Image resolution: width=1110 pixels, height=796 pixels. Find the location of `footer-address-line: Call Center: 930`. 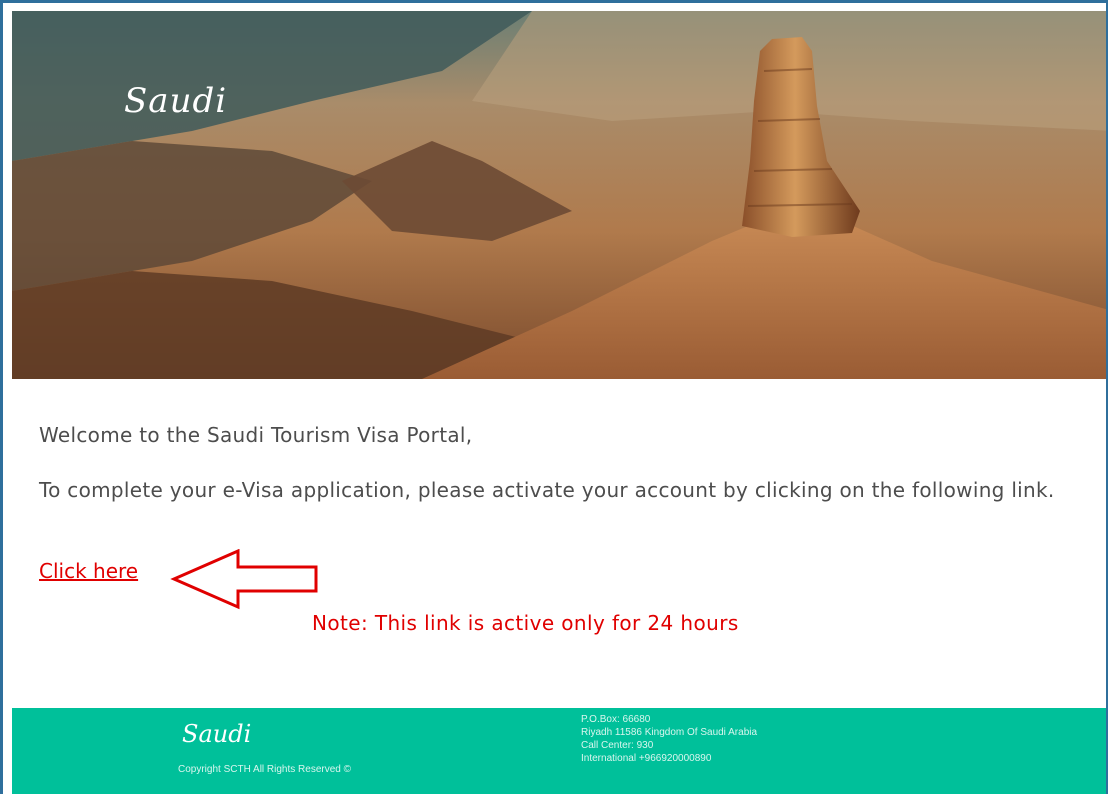

footer-address-line: Call Center: 930 is located at coordinates (617, 745).